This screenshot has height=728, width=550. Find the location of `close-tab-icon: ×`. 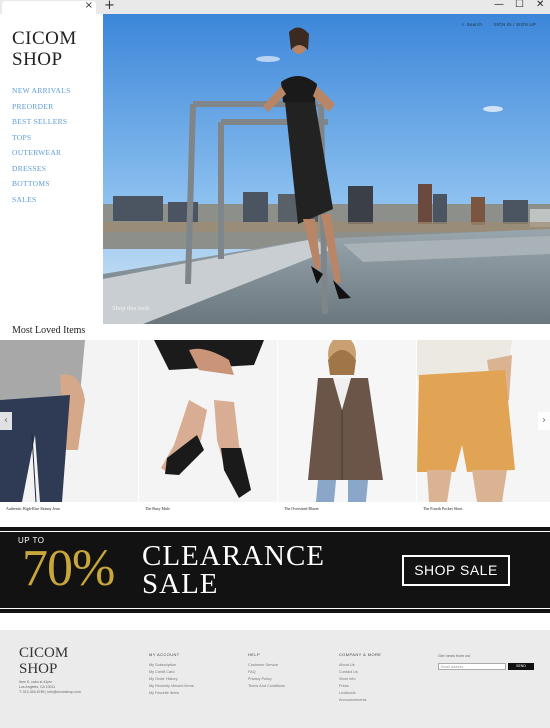

close-tab-icon: × is located at coordinates (89, 5).